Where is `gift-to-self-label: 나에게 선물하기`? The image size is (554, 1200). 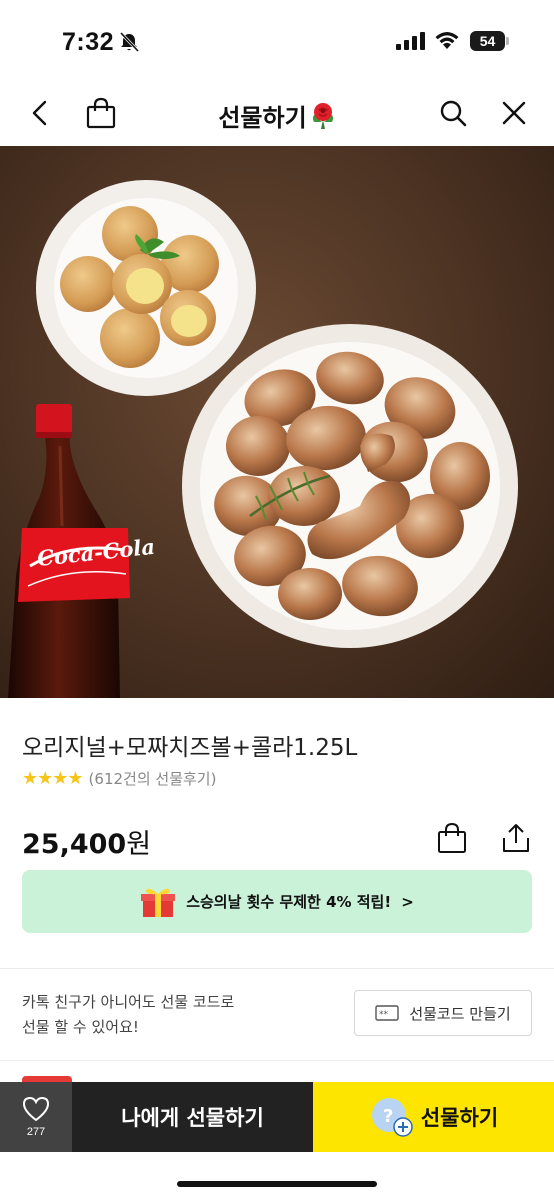 gift-to-self-label: 나에게 선물하기 is located at coordinates (192, 1118).